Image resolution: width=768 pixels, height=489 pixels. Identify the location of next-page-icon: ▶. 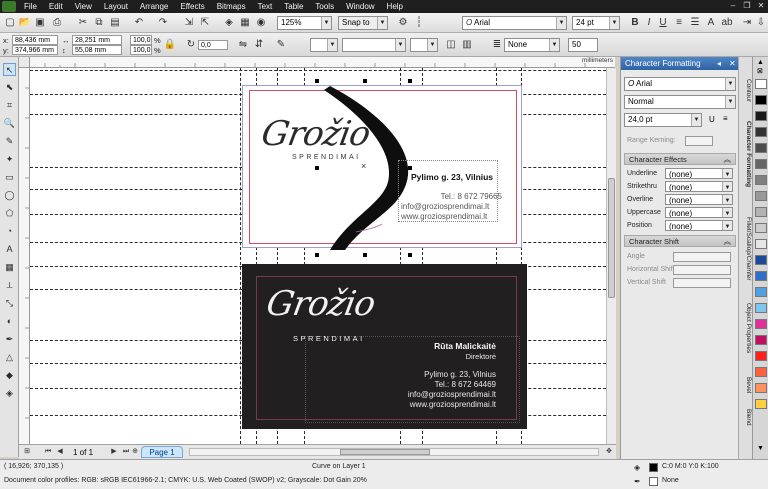
(114, 452).